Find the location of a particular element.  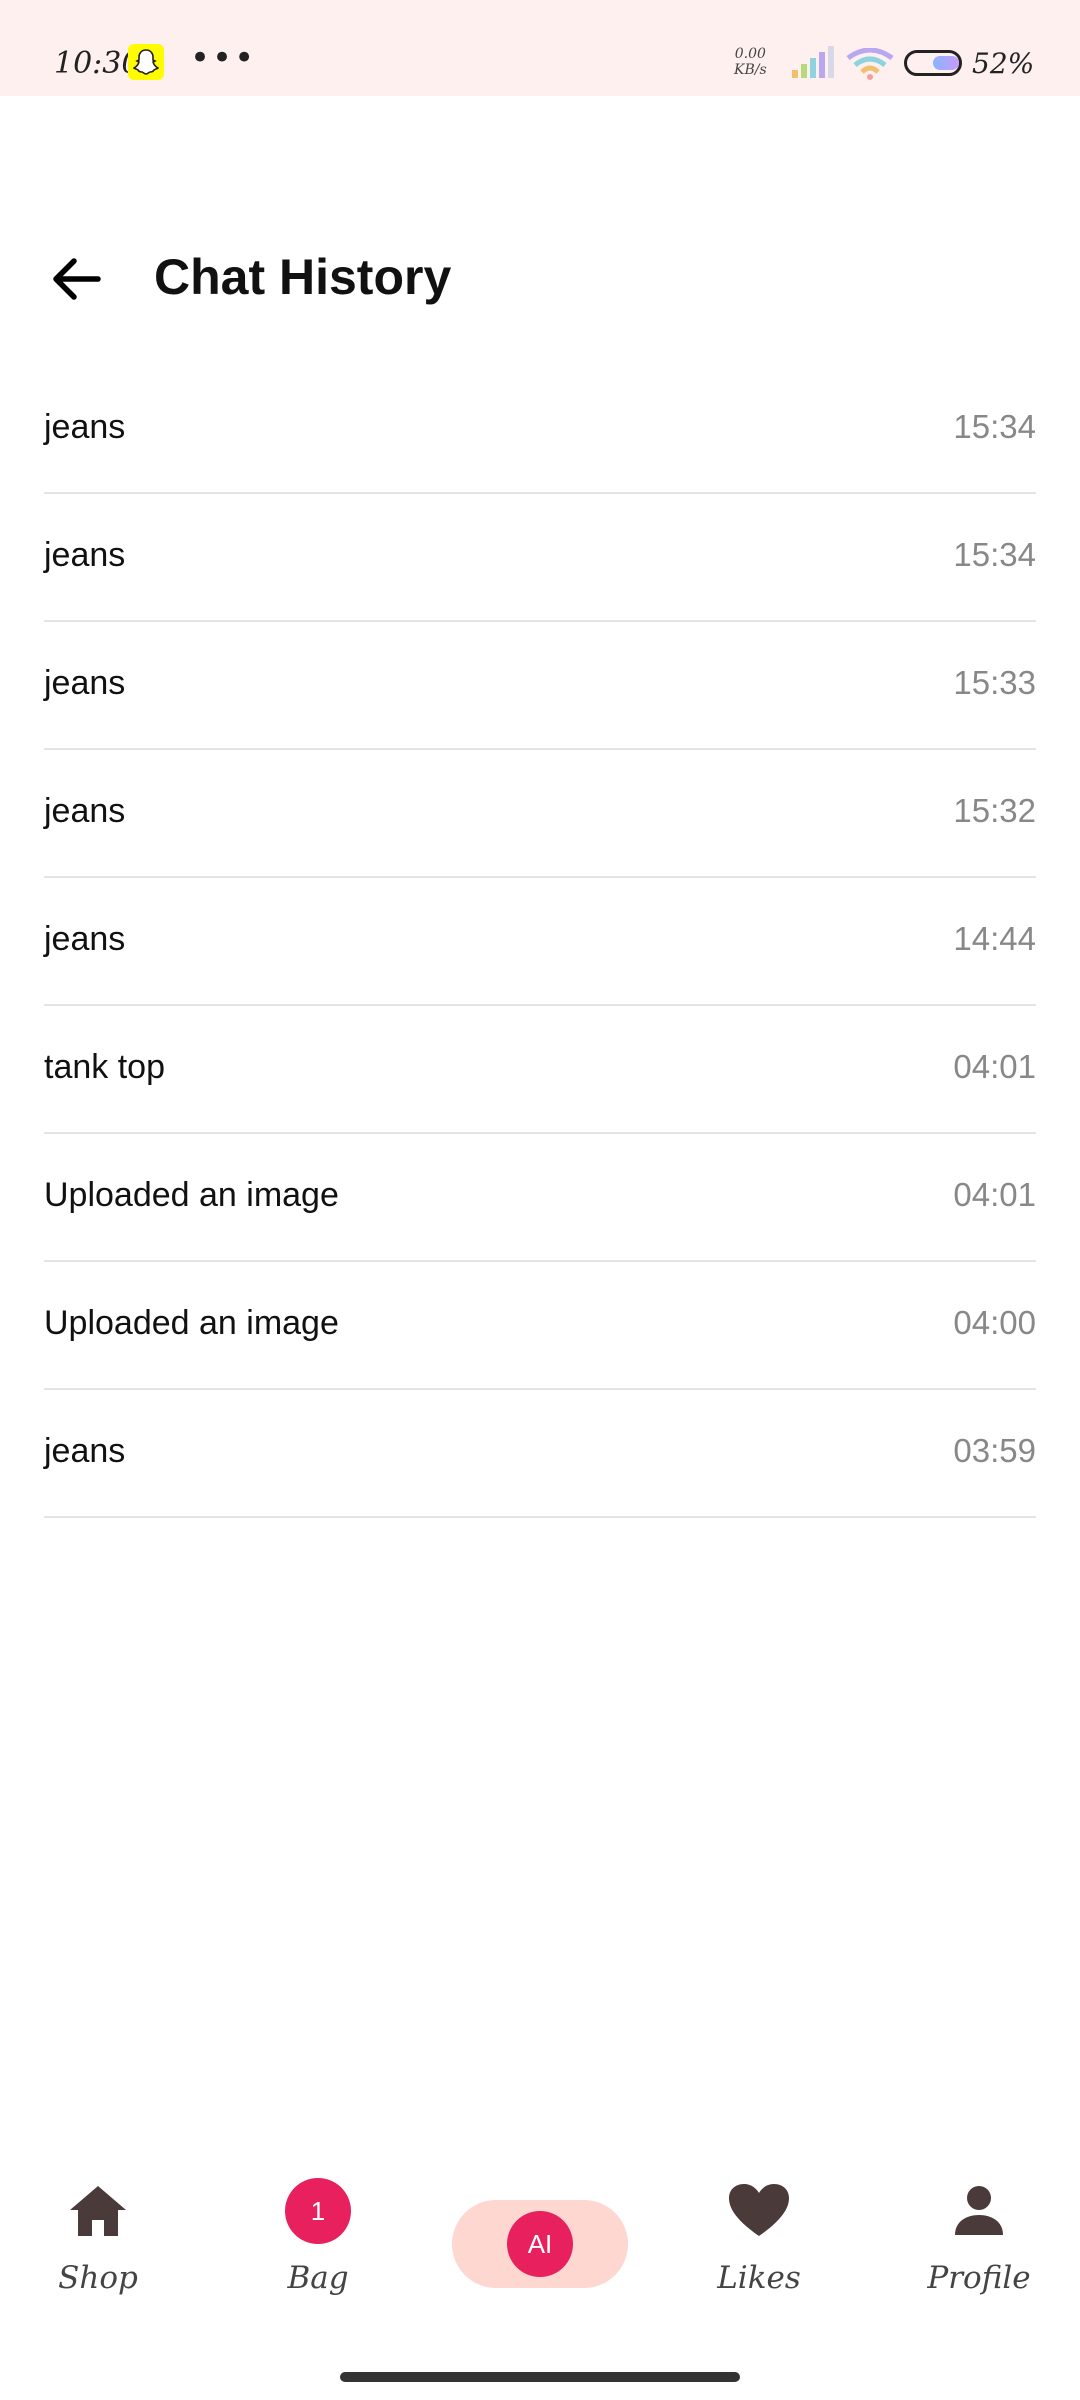

chat-history-item: Uploaded an image 04:01 is located at coordinates (540, 1198).